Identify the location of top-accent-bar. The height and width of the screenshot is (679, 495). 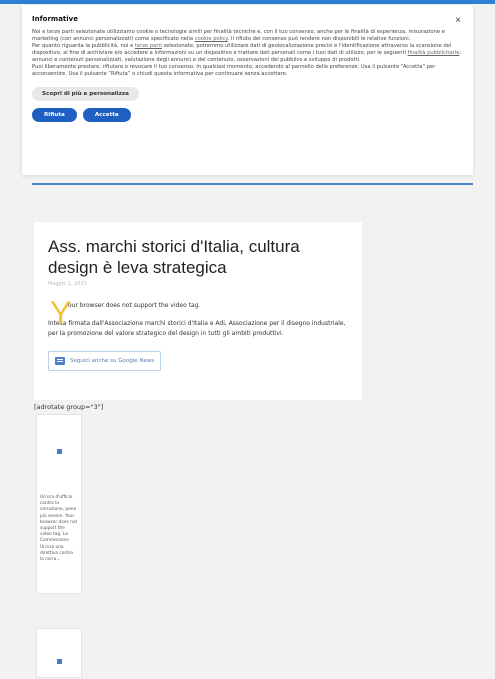
(247, 2).